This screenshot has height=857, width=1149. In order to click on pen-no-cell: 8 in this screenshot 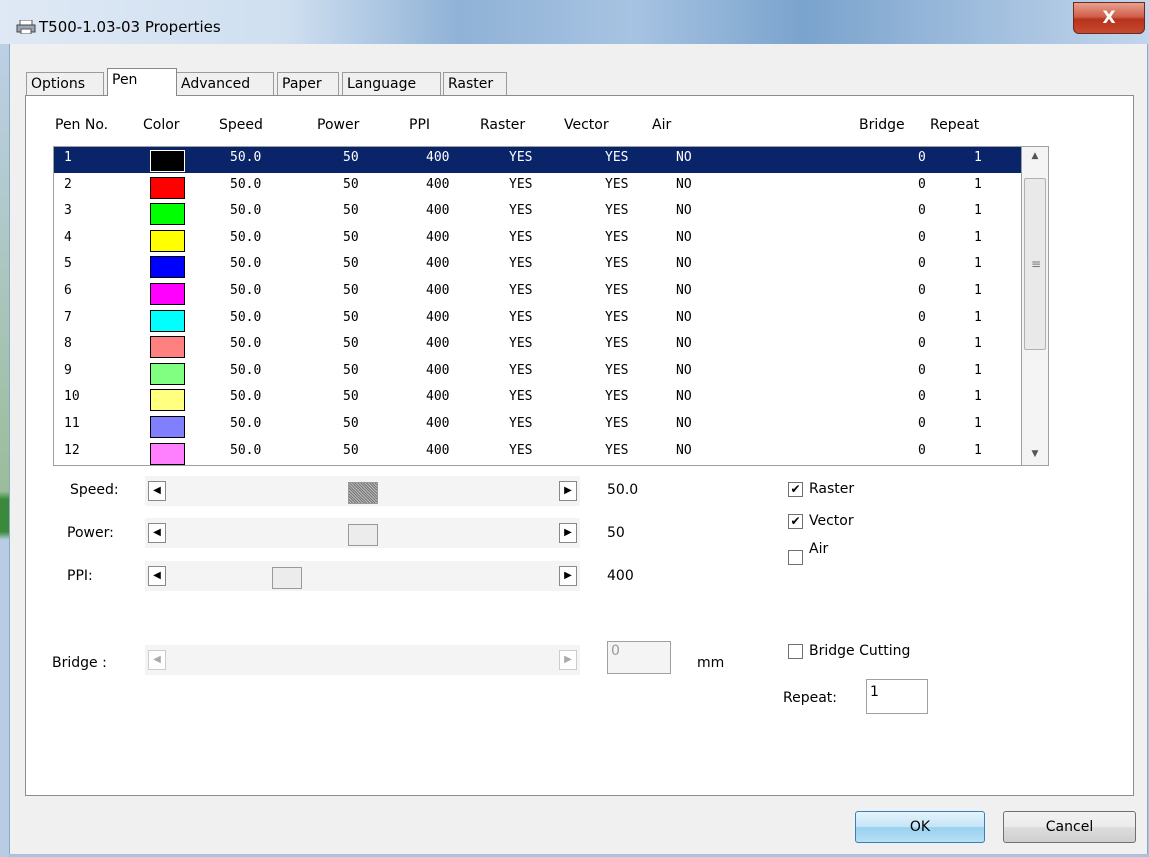, I will do `click(68, 344)`.